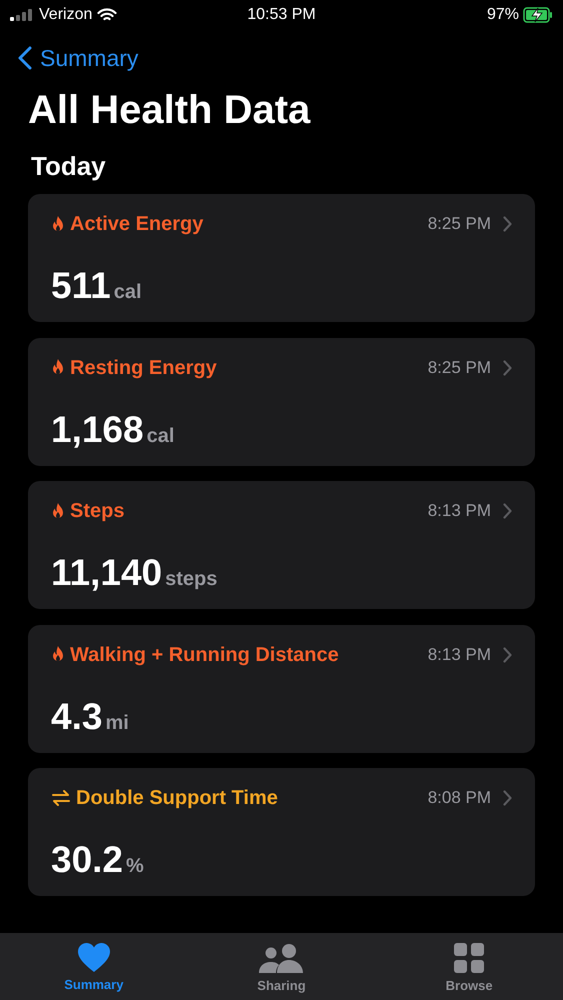  Describe the element at coordinates (502, 15) in the screenshot. I see `battery-percent: 97%` at that location.